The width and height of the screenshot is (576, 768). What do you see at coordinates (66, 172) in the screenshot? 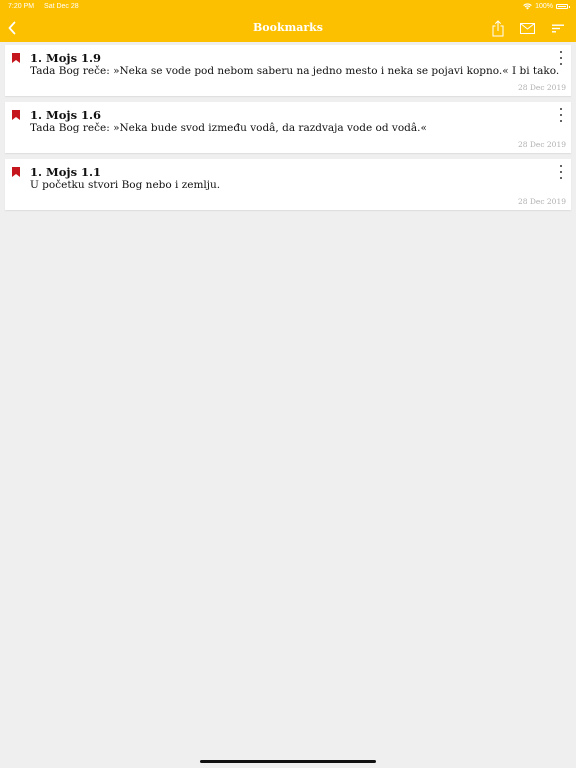
I see `verse-reference: 1. Mojs 1.1` at bounding box center [66, 172].